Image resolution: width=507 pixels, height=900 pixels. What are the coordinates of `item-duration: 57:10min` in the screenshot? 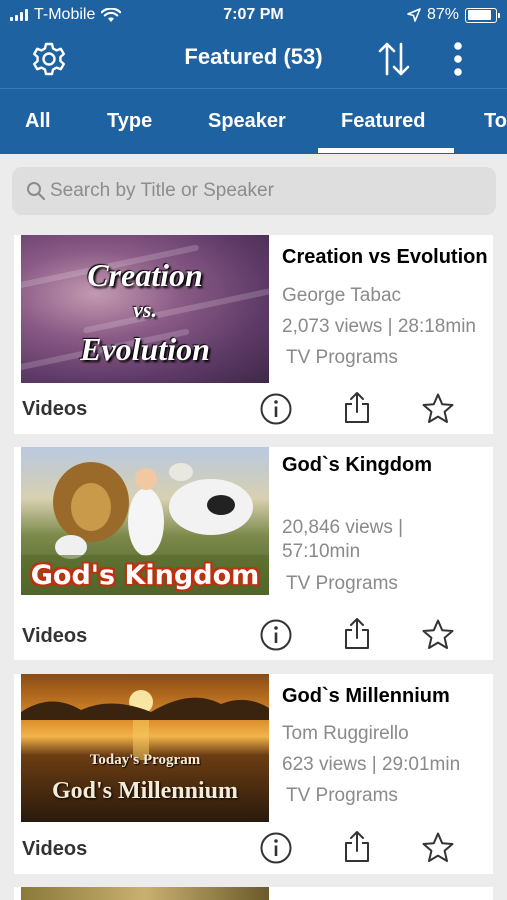 It's located at (321, 551).